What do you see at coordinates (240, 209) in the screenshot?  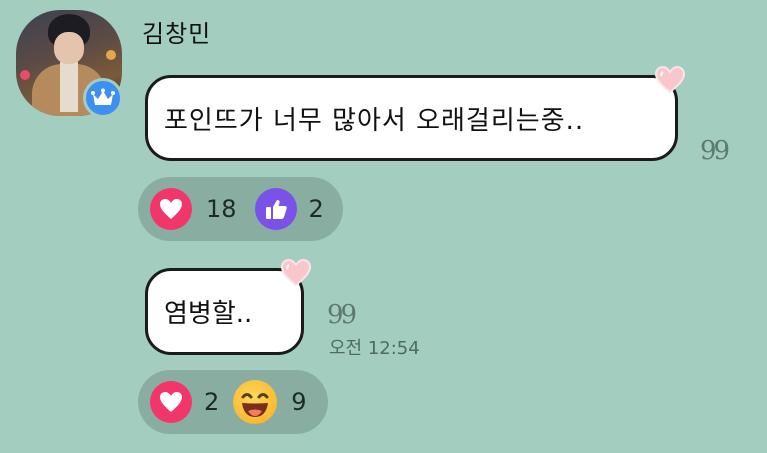 I see `reaction-bar: 18 2` at bounding box center [240, 209].